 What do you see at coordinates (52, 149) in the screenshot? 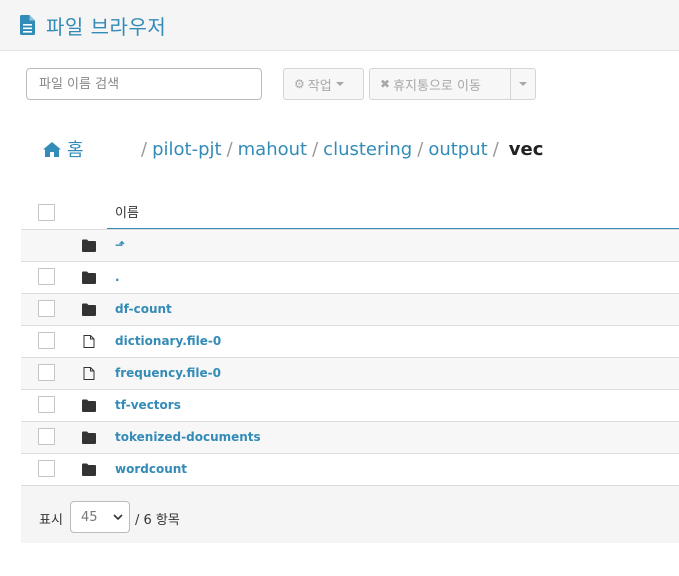
I see `home-icon` at bounding box center [52, 149].